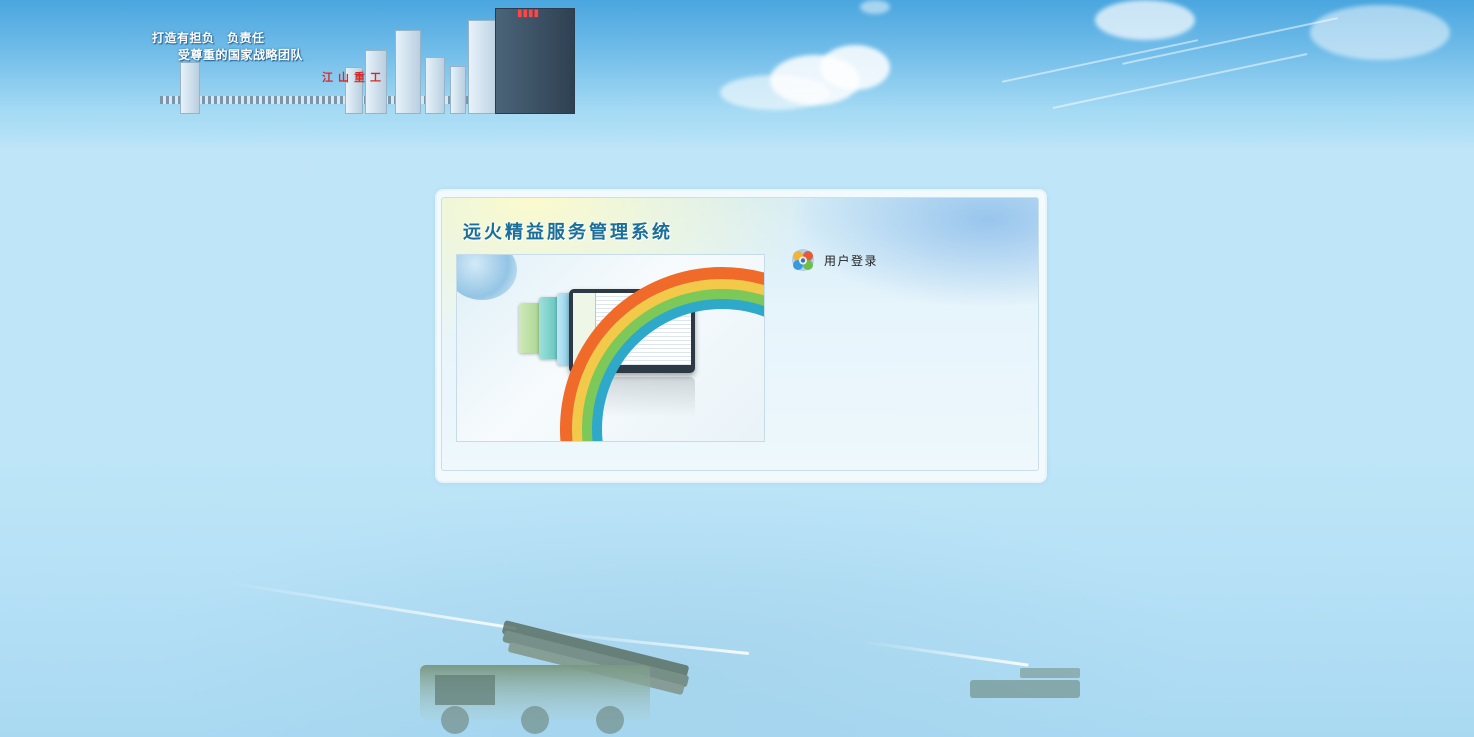 Image resolution: width=1474 pixels, height=737 pixels. What do you see at coordinates (803, 260) in the screenshot?
I see `user-login-icon` at bounding box center [803, 260].